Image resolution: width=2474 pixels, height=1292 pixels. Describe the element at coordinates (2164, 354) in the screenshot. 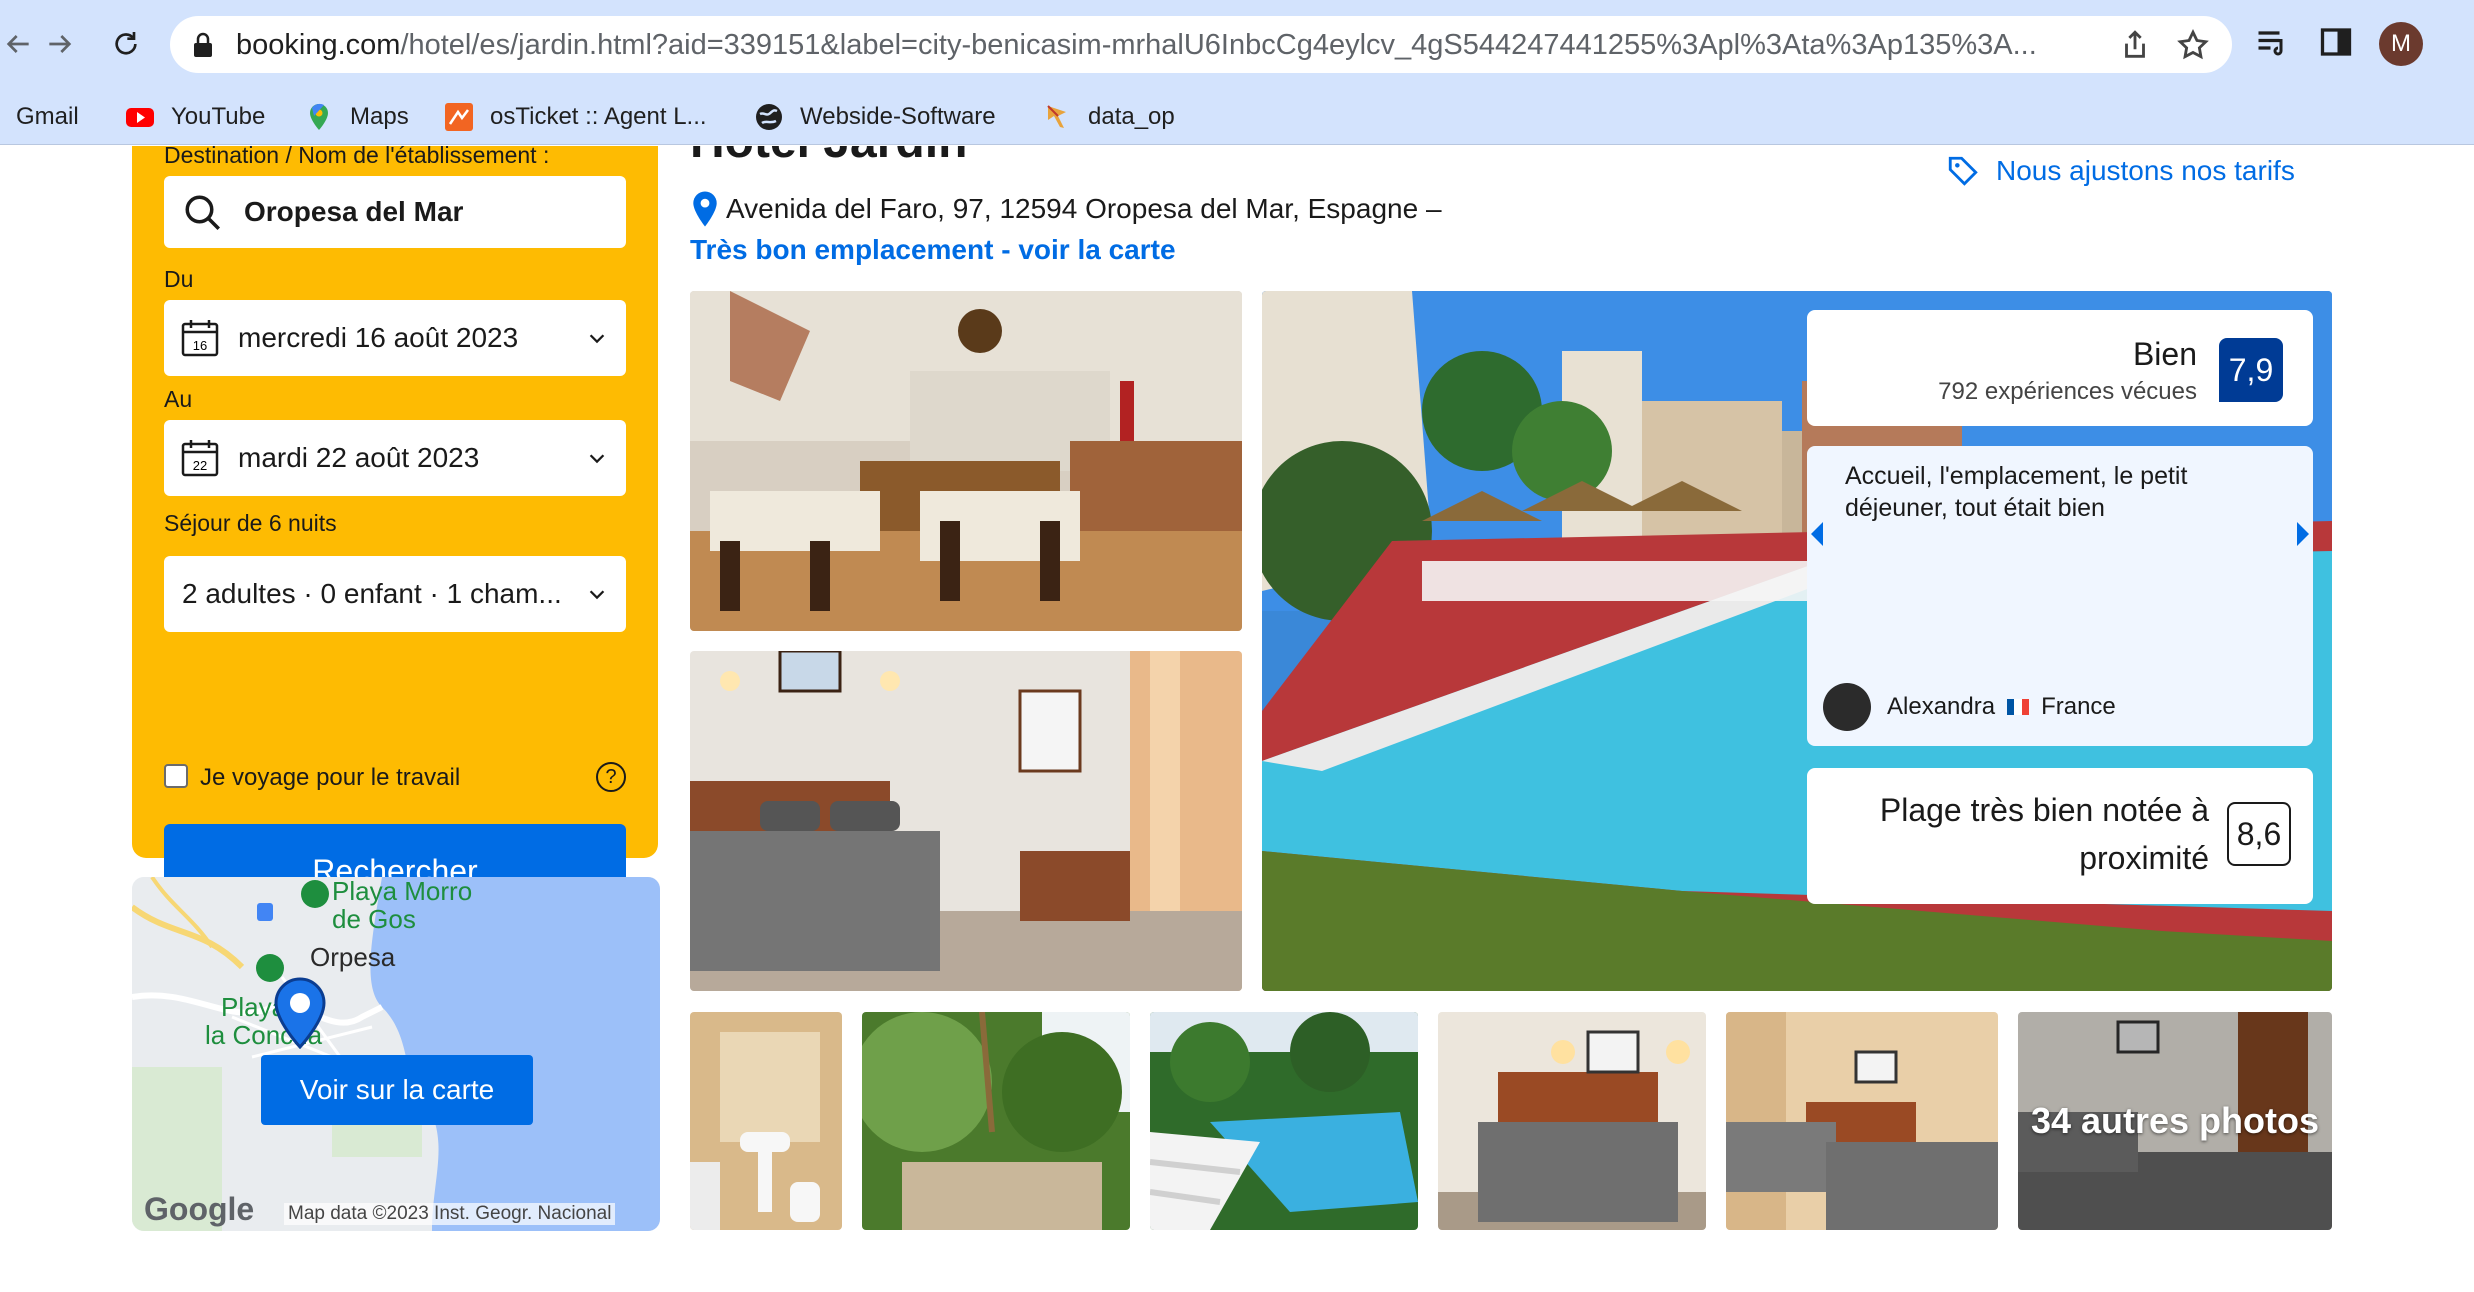

I see `rating-word: Bien` at that location.